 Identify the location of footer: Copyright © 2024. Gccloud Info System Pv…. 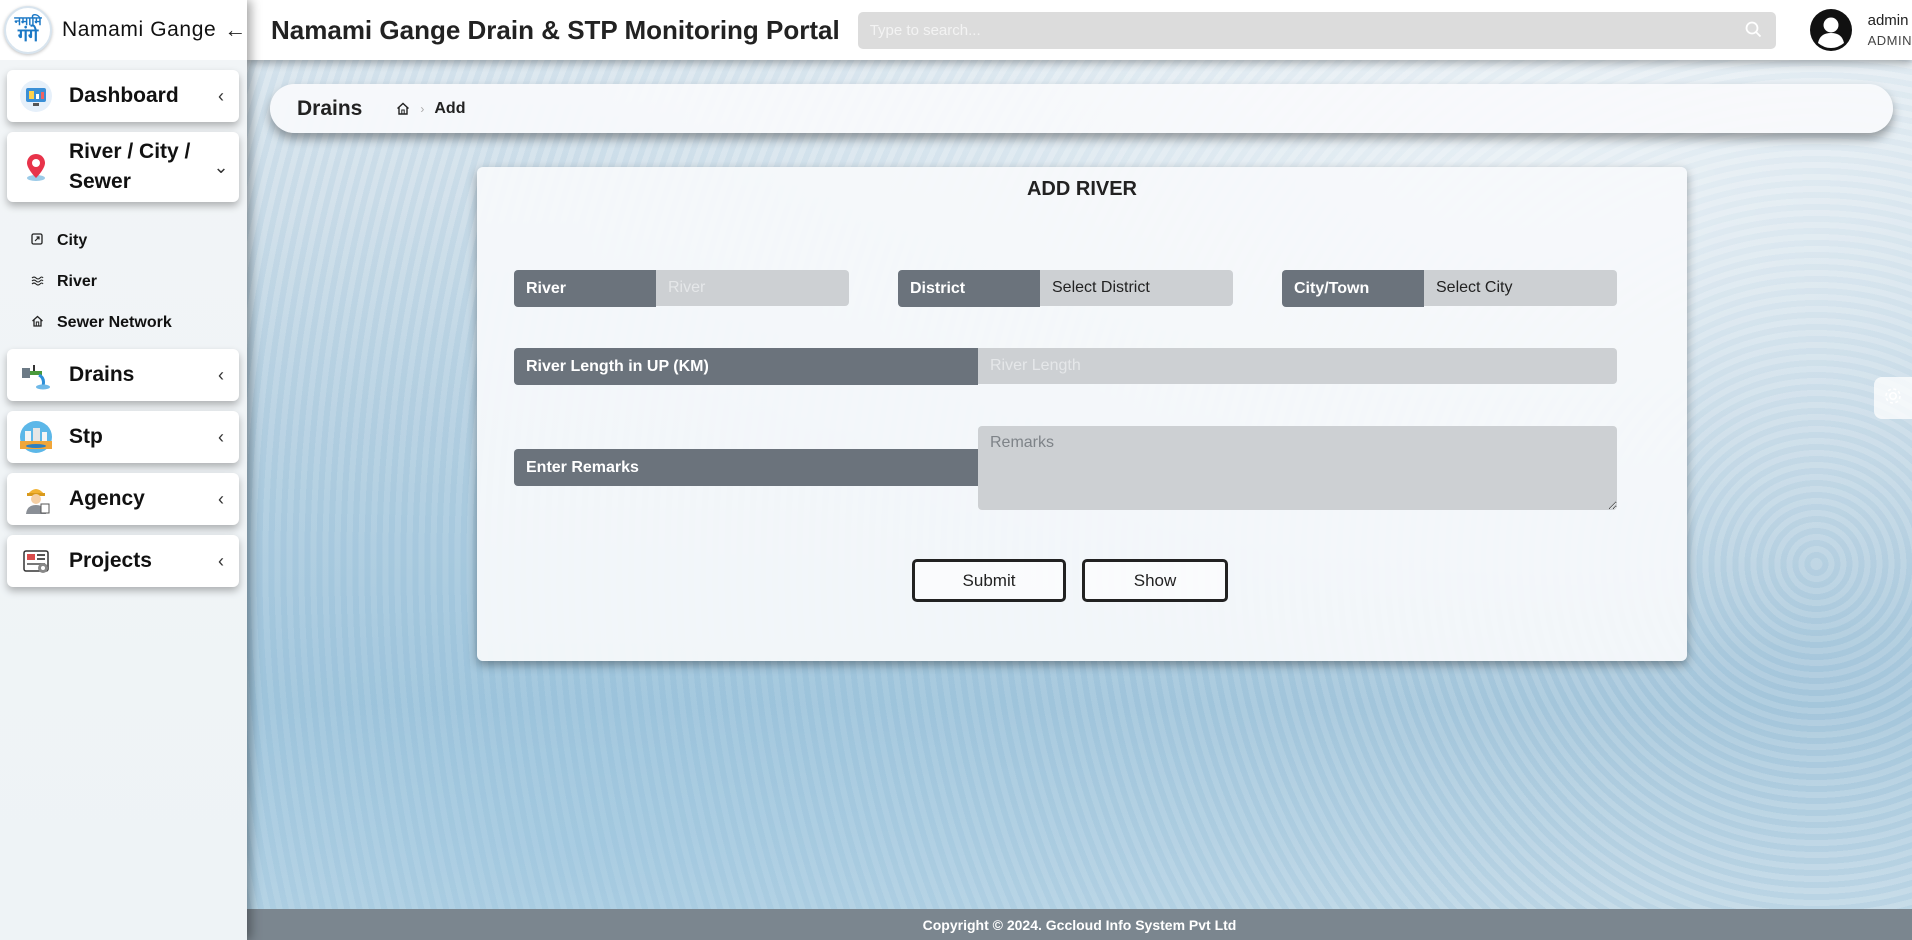
(1079, 924).